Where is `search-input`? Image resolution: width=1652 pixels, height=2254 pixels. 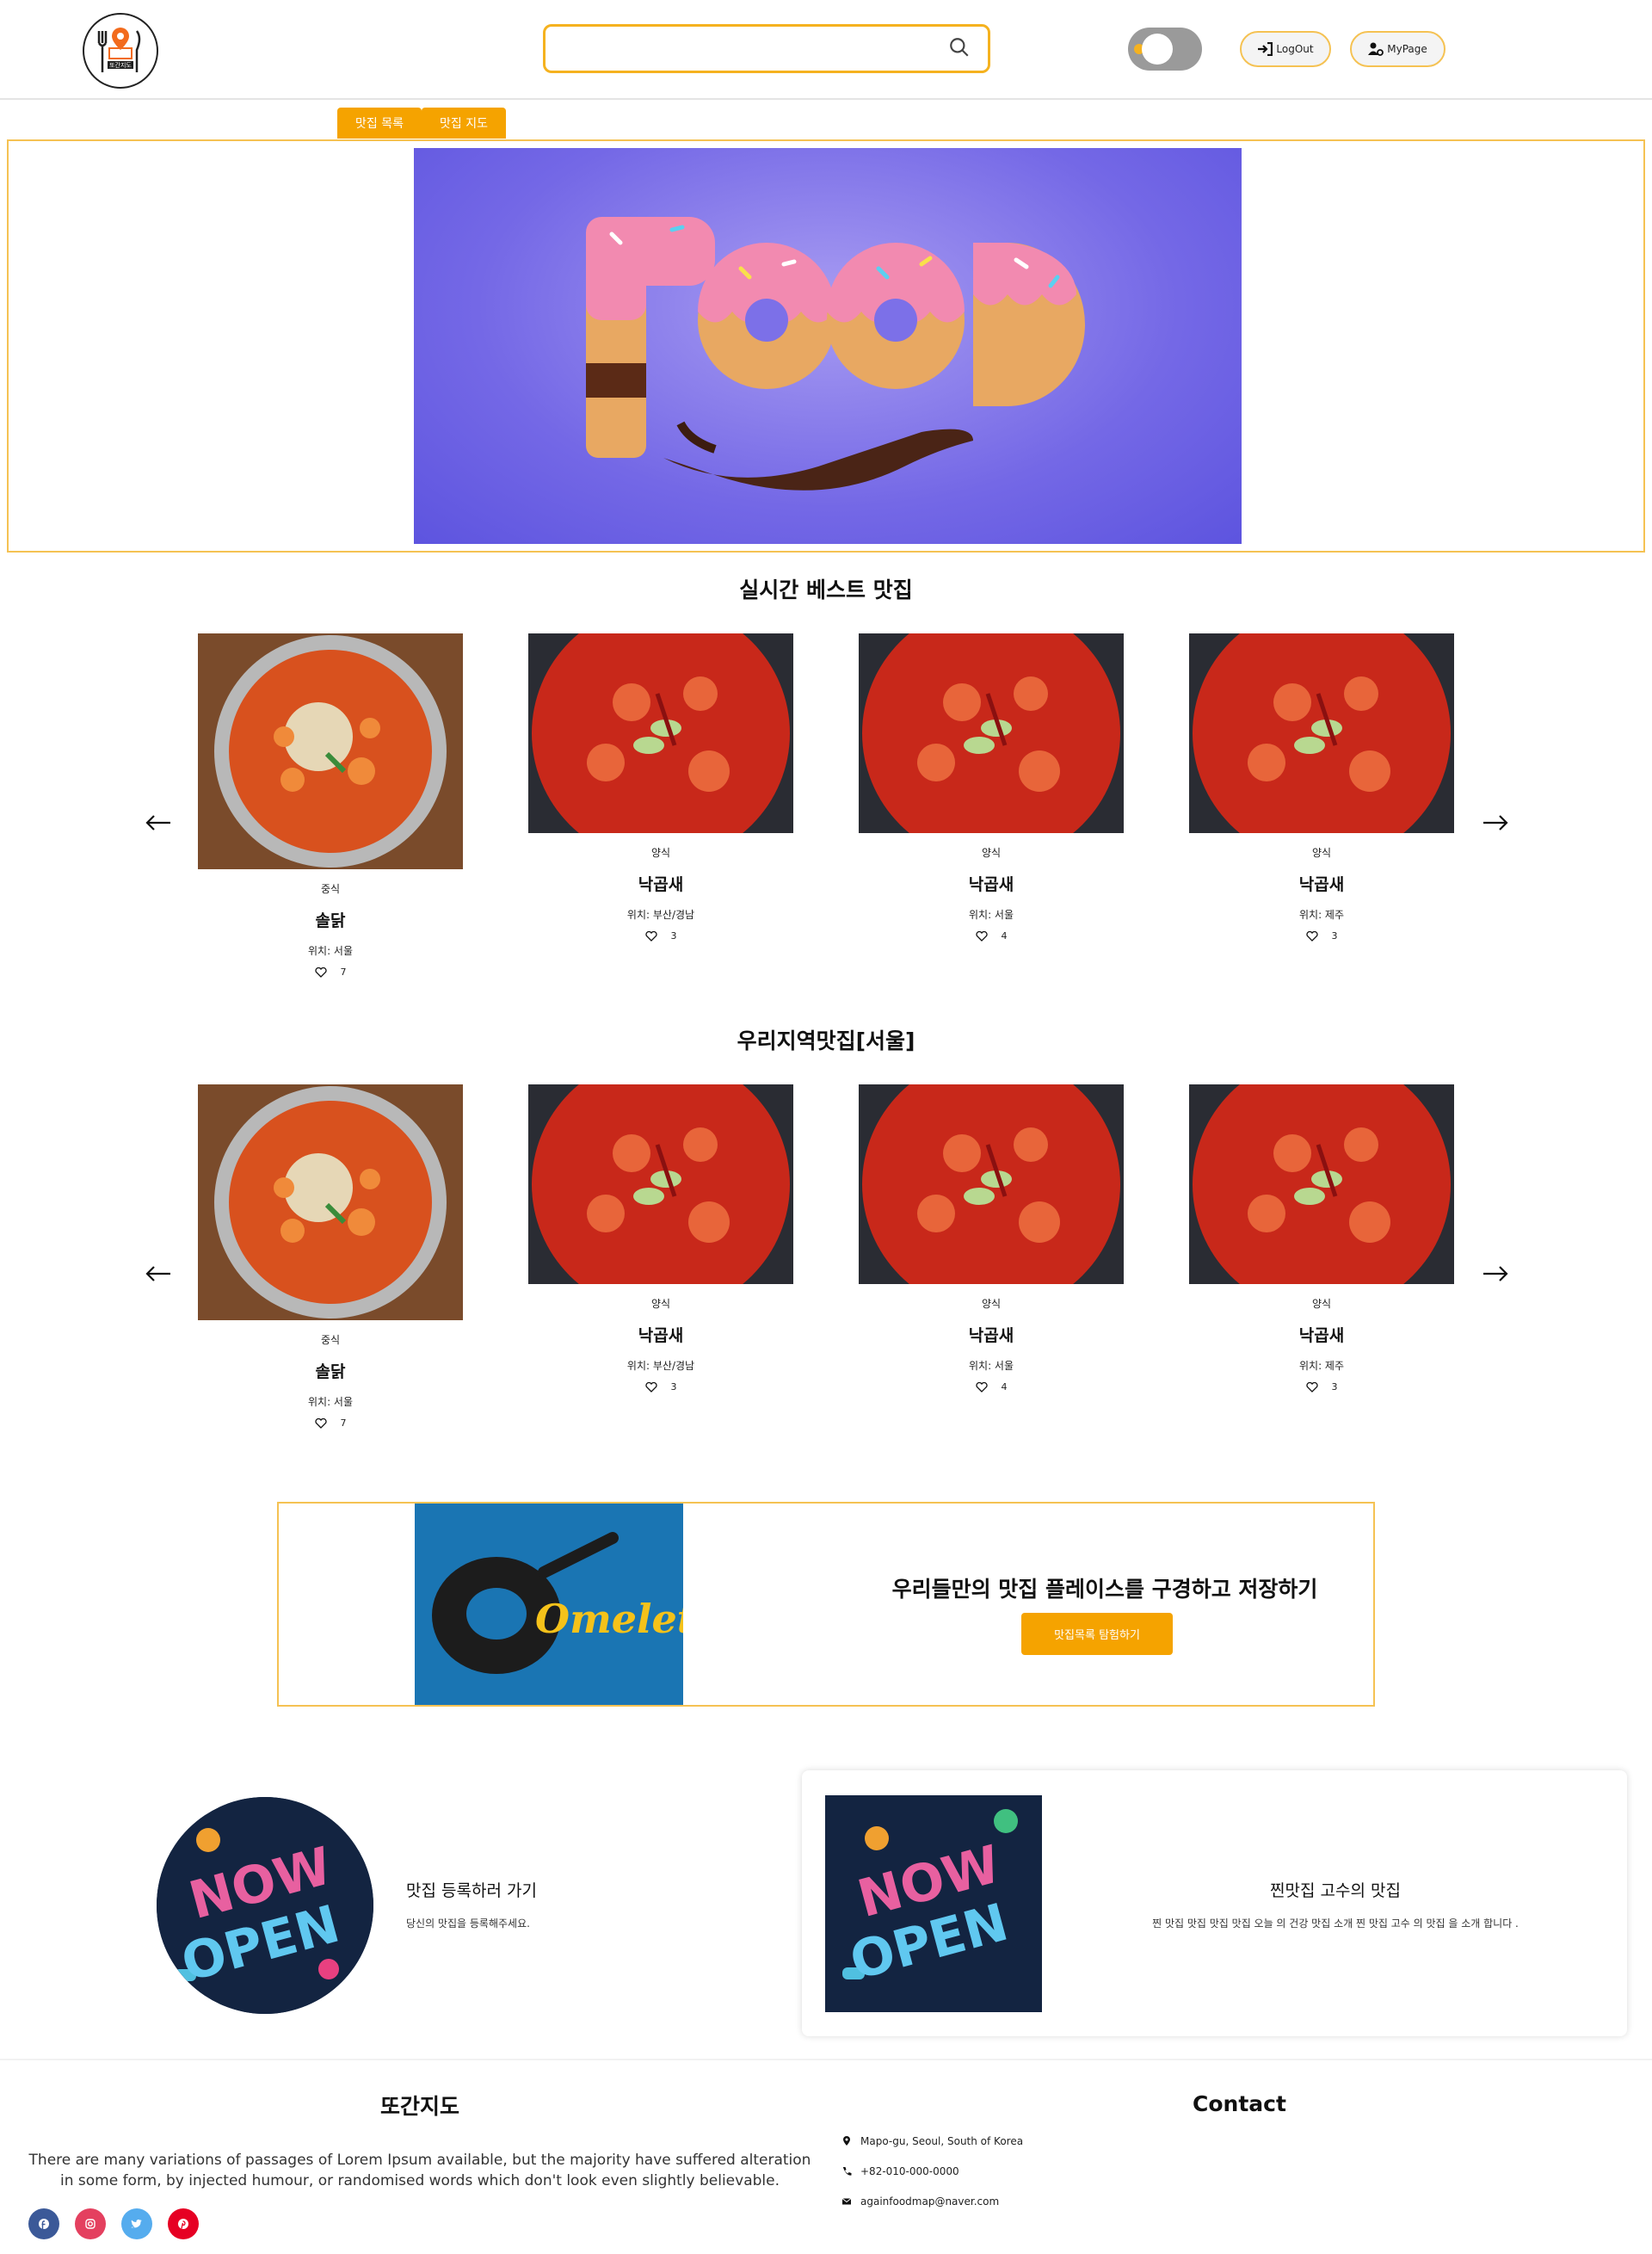 search-input is located at coordinates (743, 48).